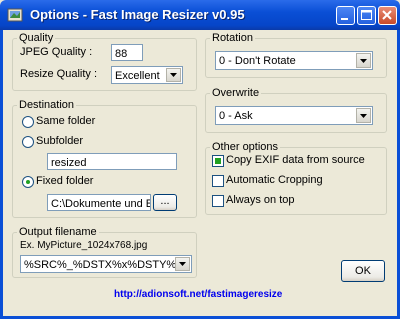 This screenshot has height=319, width=400. Describe the element at coordinates (64, 181) in the screenshot. I see `fixed-folder-label: Fixed folder` at that location.